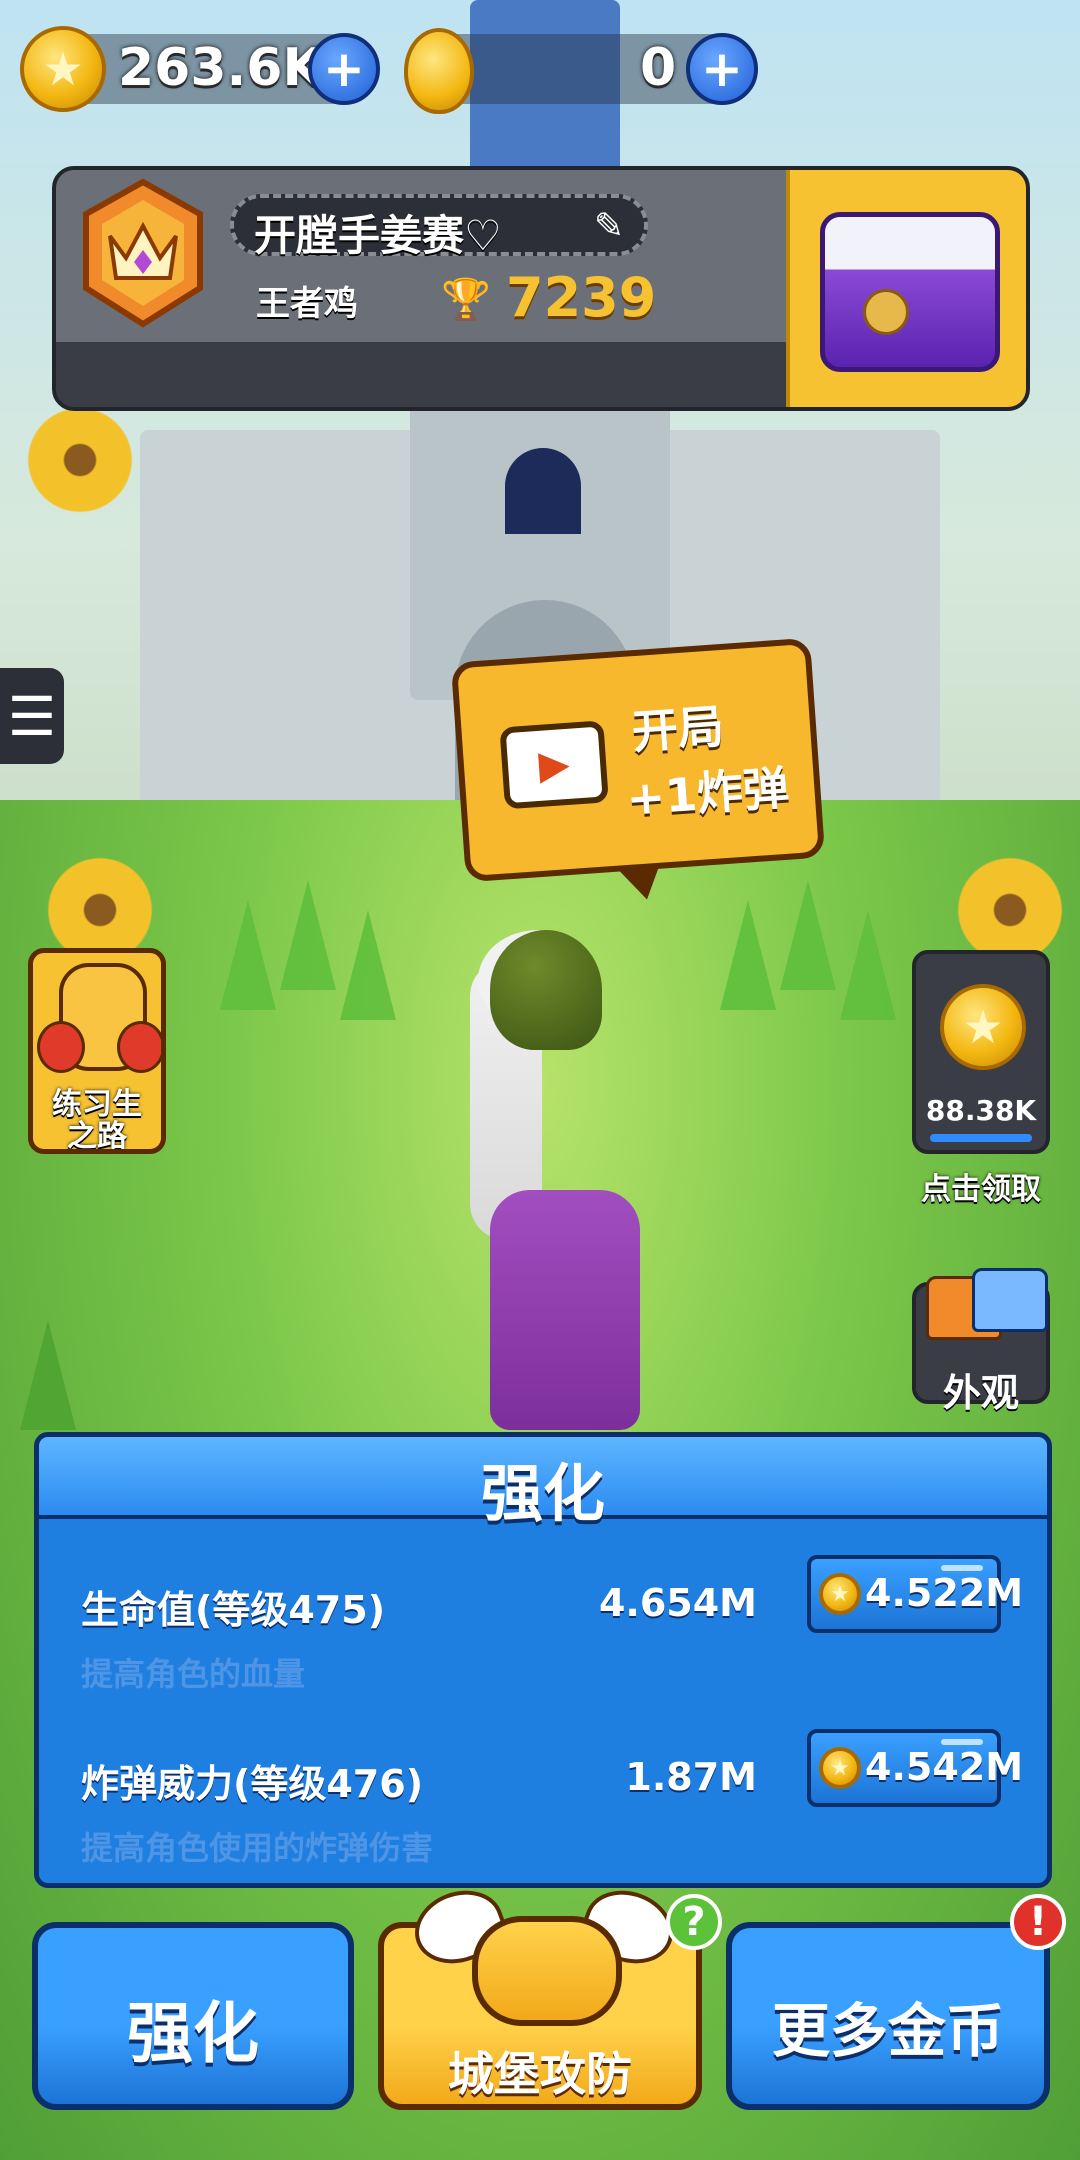  I want to click on coin-amount: 263.6K, so click(220, 68).